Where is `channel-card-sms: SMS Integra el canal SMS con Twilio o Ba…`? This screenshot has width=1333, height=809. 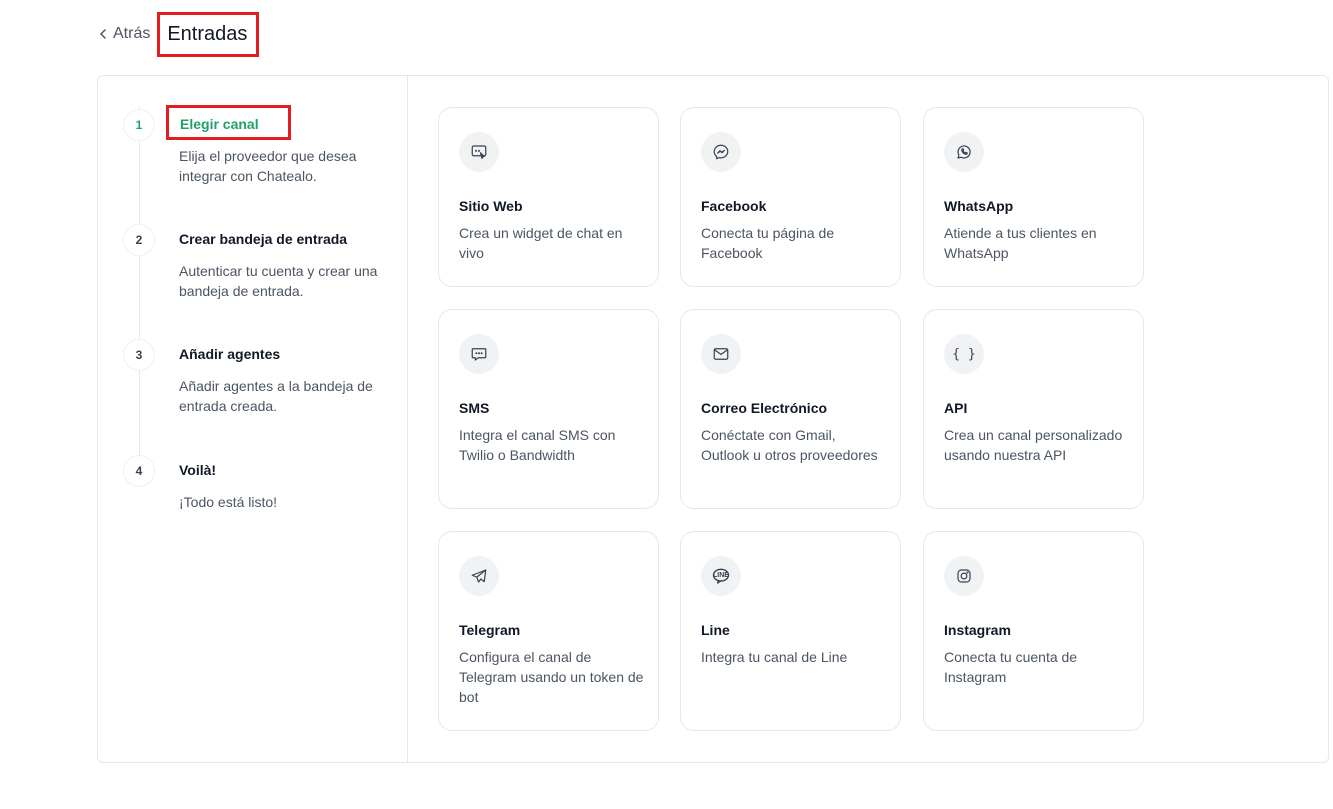
channel-card-sms: SMS Integra el canal SMS con Twilio o Ba… is located at coordinates (548, 409).